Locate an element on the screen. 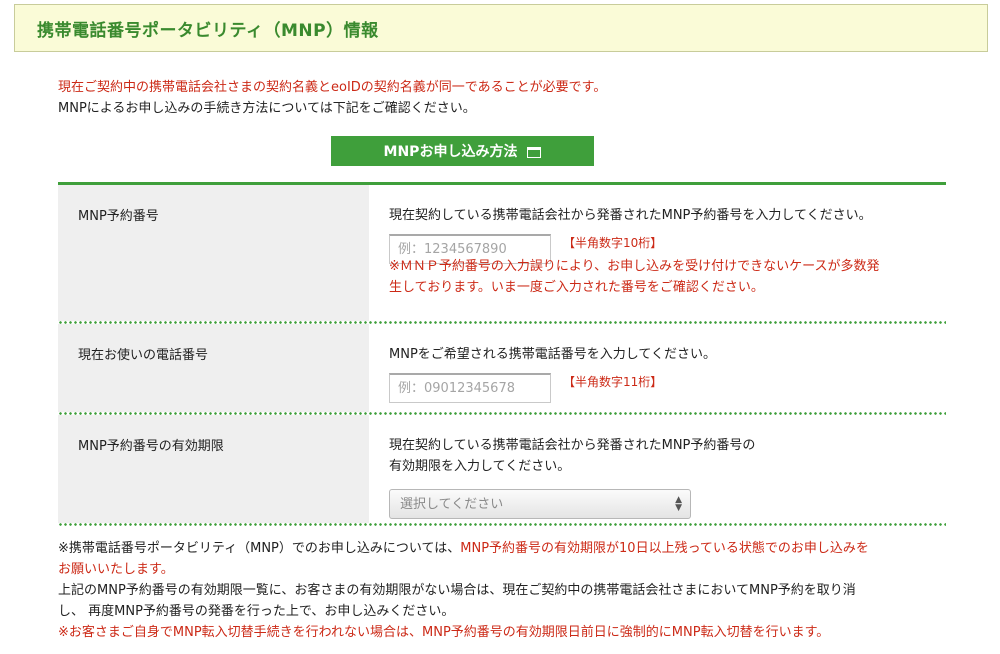 This screenshot has width=1000, height=654. section-title: 携帯電話番号ポータビリティ（MNP）情報 is located at coordinates (208, 30).